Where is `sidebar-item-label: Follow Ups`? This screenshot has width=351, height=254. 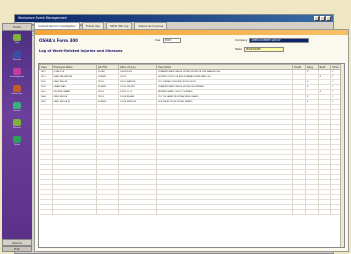
sidebar-item-label: Follow Ups is located at coordinates (17, 94).